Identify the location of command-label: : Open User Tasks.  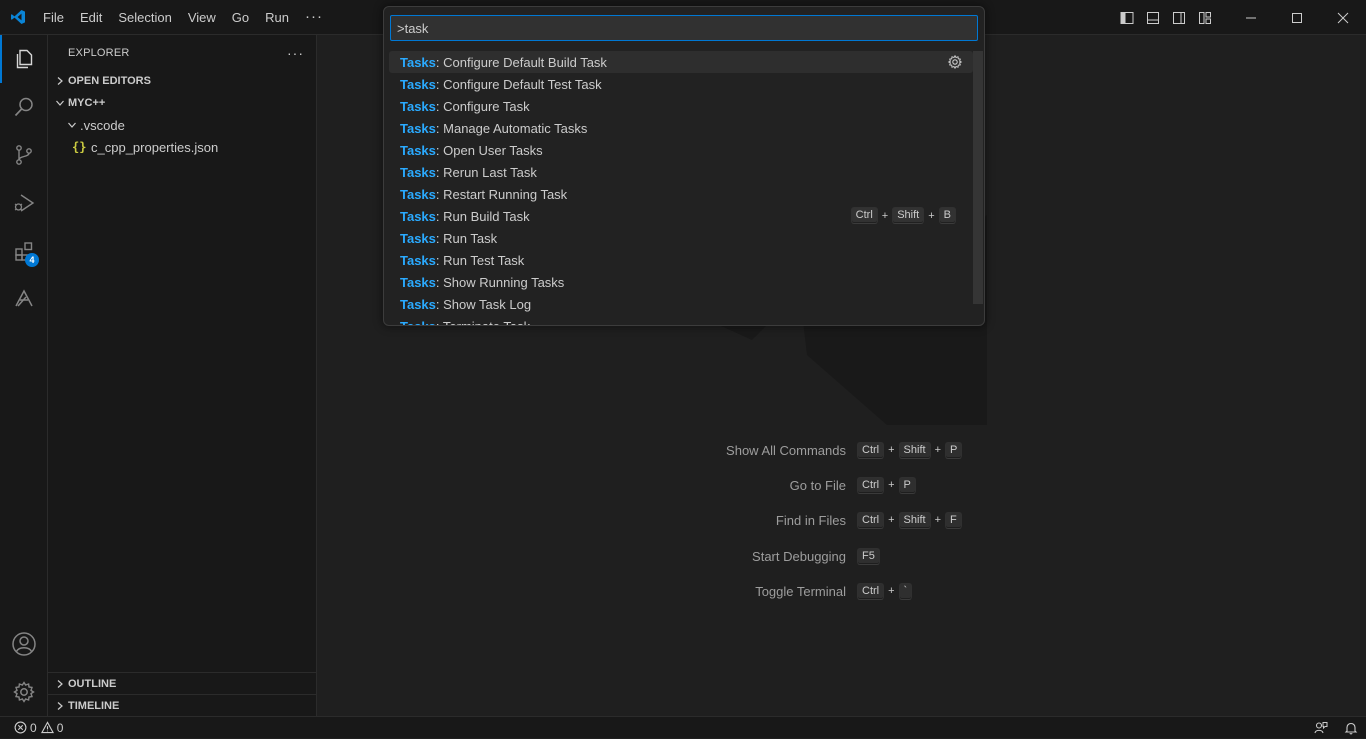
(489, 150).